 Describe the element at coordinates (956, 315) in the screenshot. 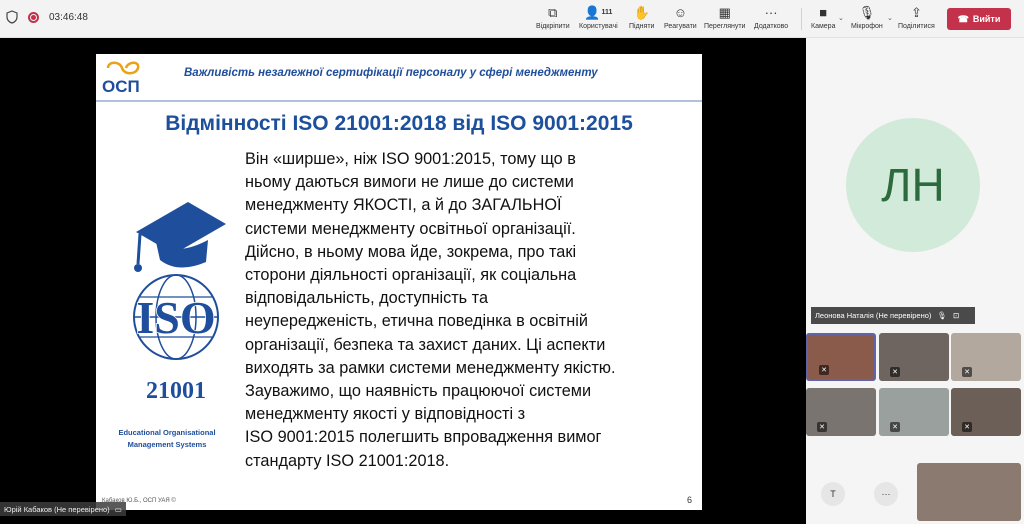

I see `pin-icon: ⊡` at that location.